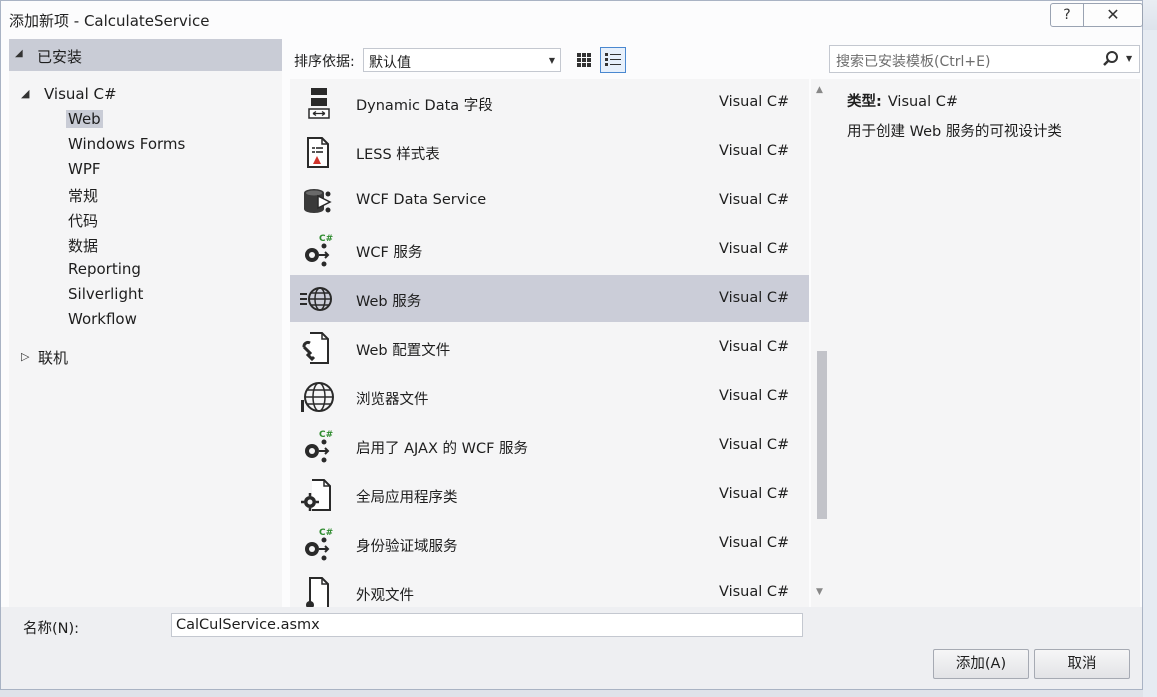 This screenshot has width=1157, height=697. I want to click on sort-dropdown-value: 默认值, so click(390, 63).